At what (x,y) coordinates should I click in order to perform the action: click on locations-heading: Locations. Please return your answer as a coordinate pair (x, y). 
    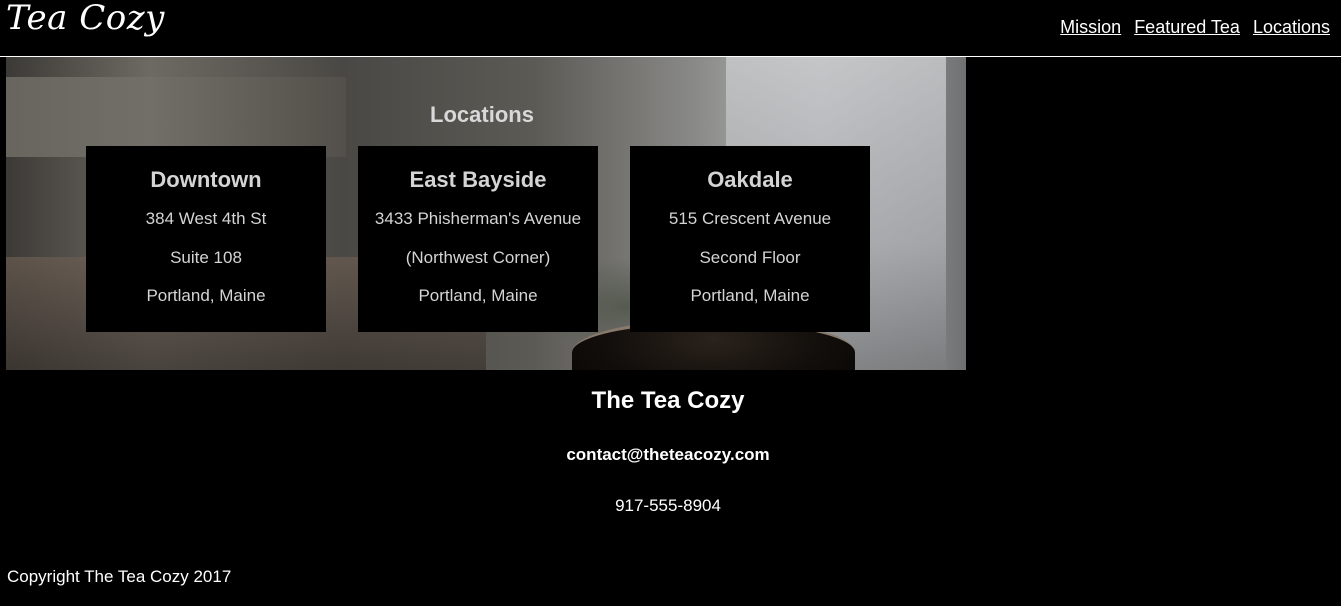
    Looking at the image, I should click on (482, 114).